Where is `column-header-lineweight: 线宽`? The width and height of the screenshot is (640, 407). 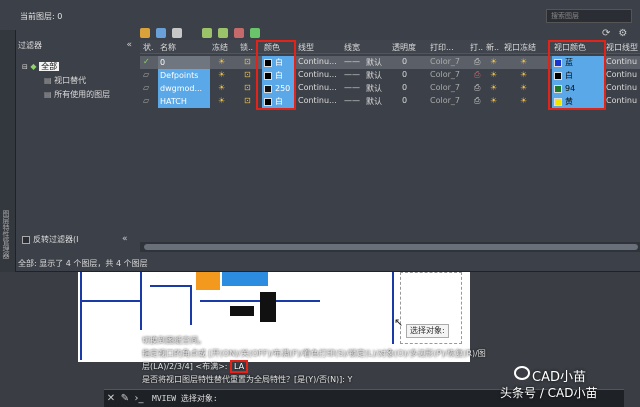 column-header-lineweight: 线宽 is located at coordinates (352, 47).